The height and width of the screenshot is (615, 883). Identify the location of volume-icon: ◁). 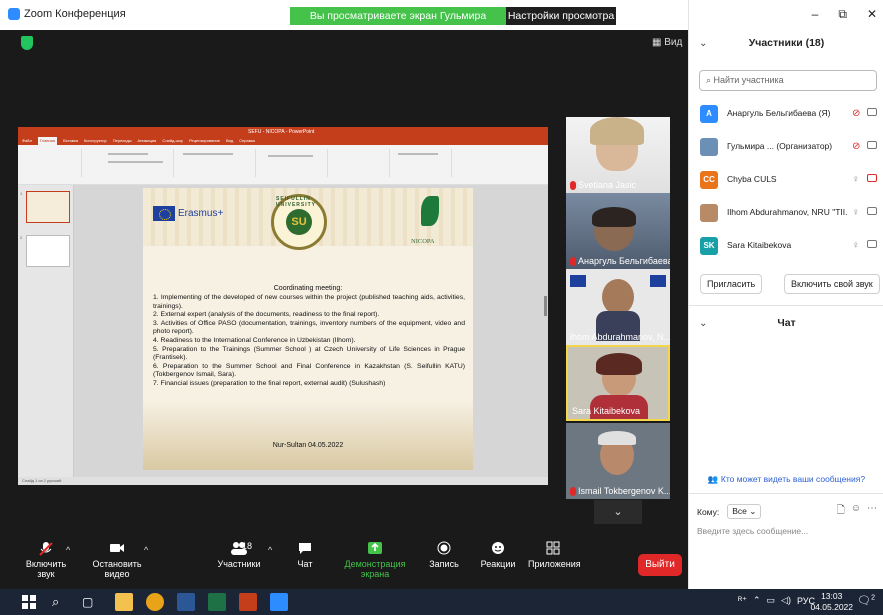
(786, 600).